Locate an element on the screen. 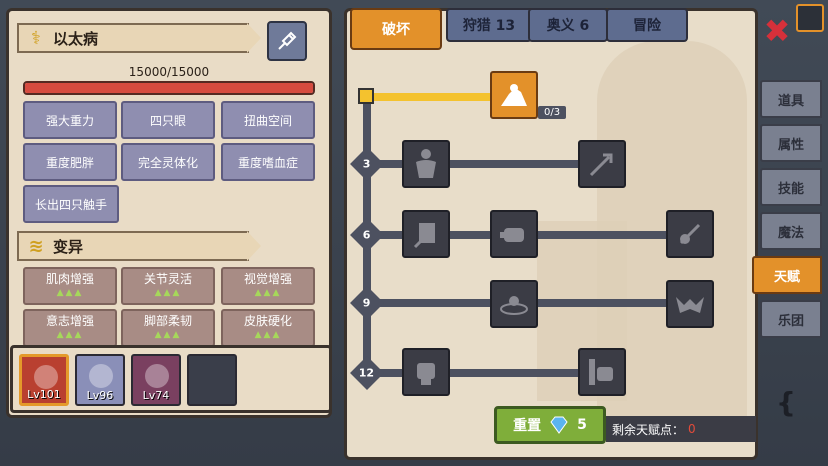 Image resolution: width=828 pixels, height=466 pixels. character-level: Lv74 is located at coordinates (156, 395).